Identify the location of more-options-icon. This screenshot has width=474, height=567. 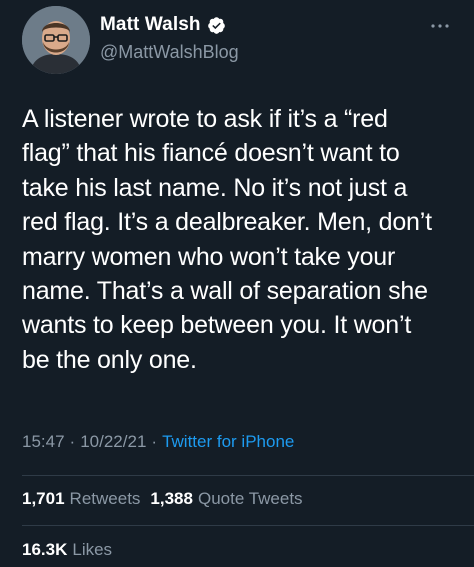
(440, 25).